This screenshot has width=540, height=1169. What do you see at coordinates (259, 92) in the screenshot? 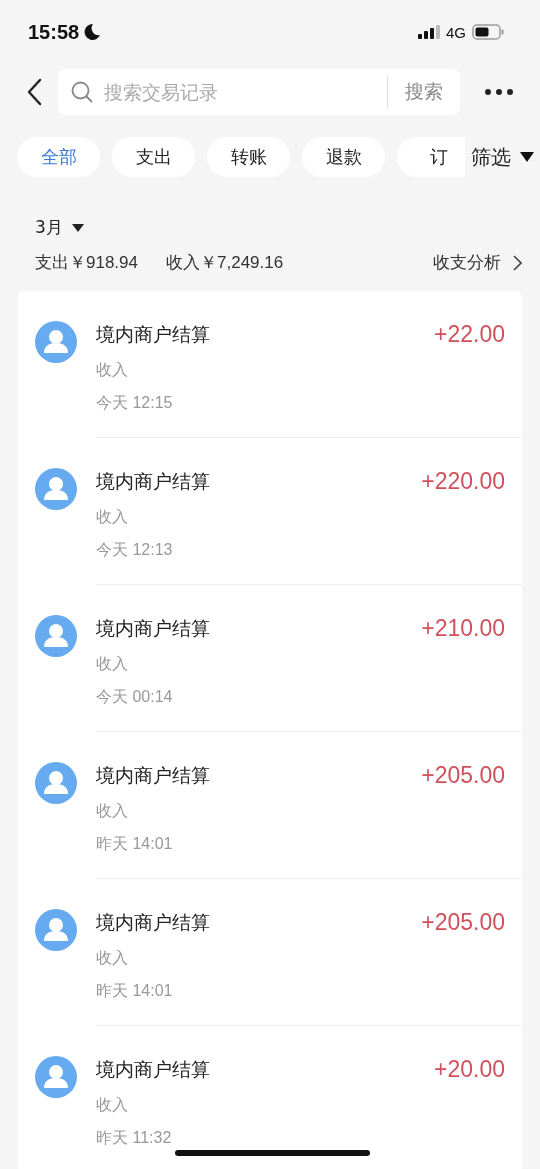
I see `search-field: 搜索交易记录 搜索` at bounding box center [259, 92].